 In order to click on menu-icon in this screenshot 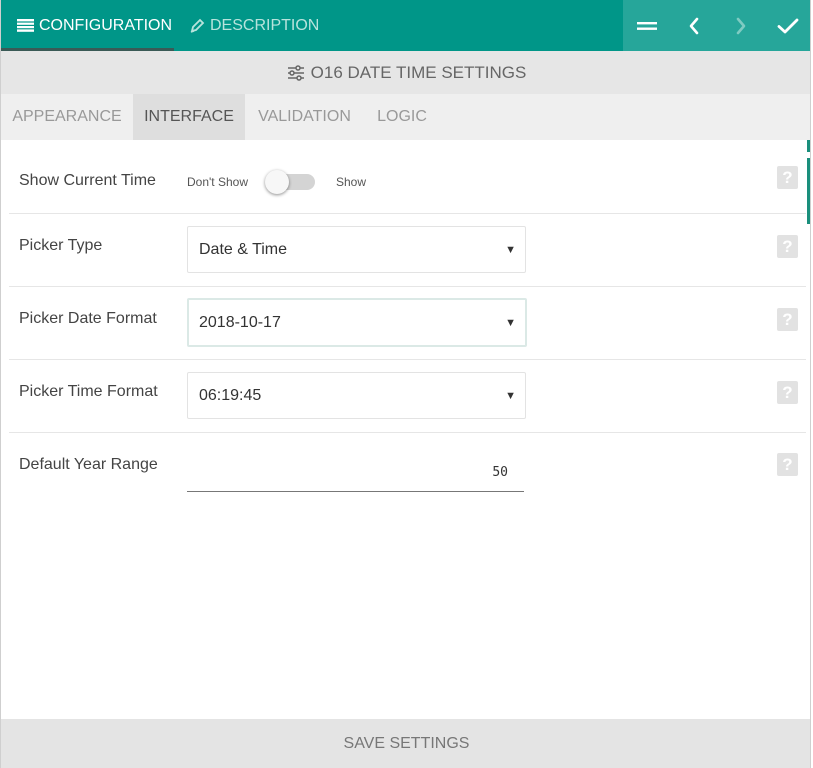, I will do `click(646, 25)`.